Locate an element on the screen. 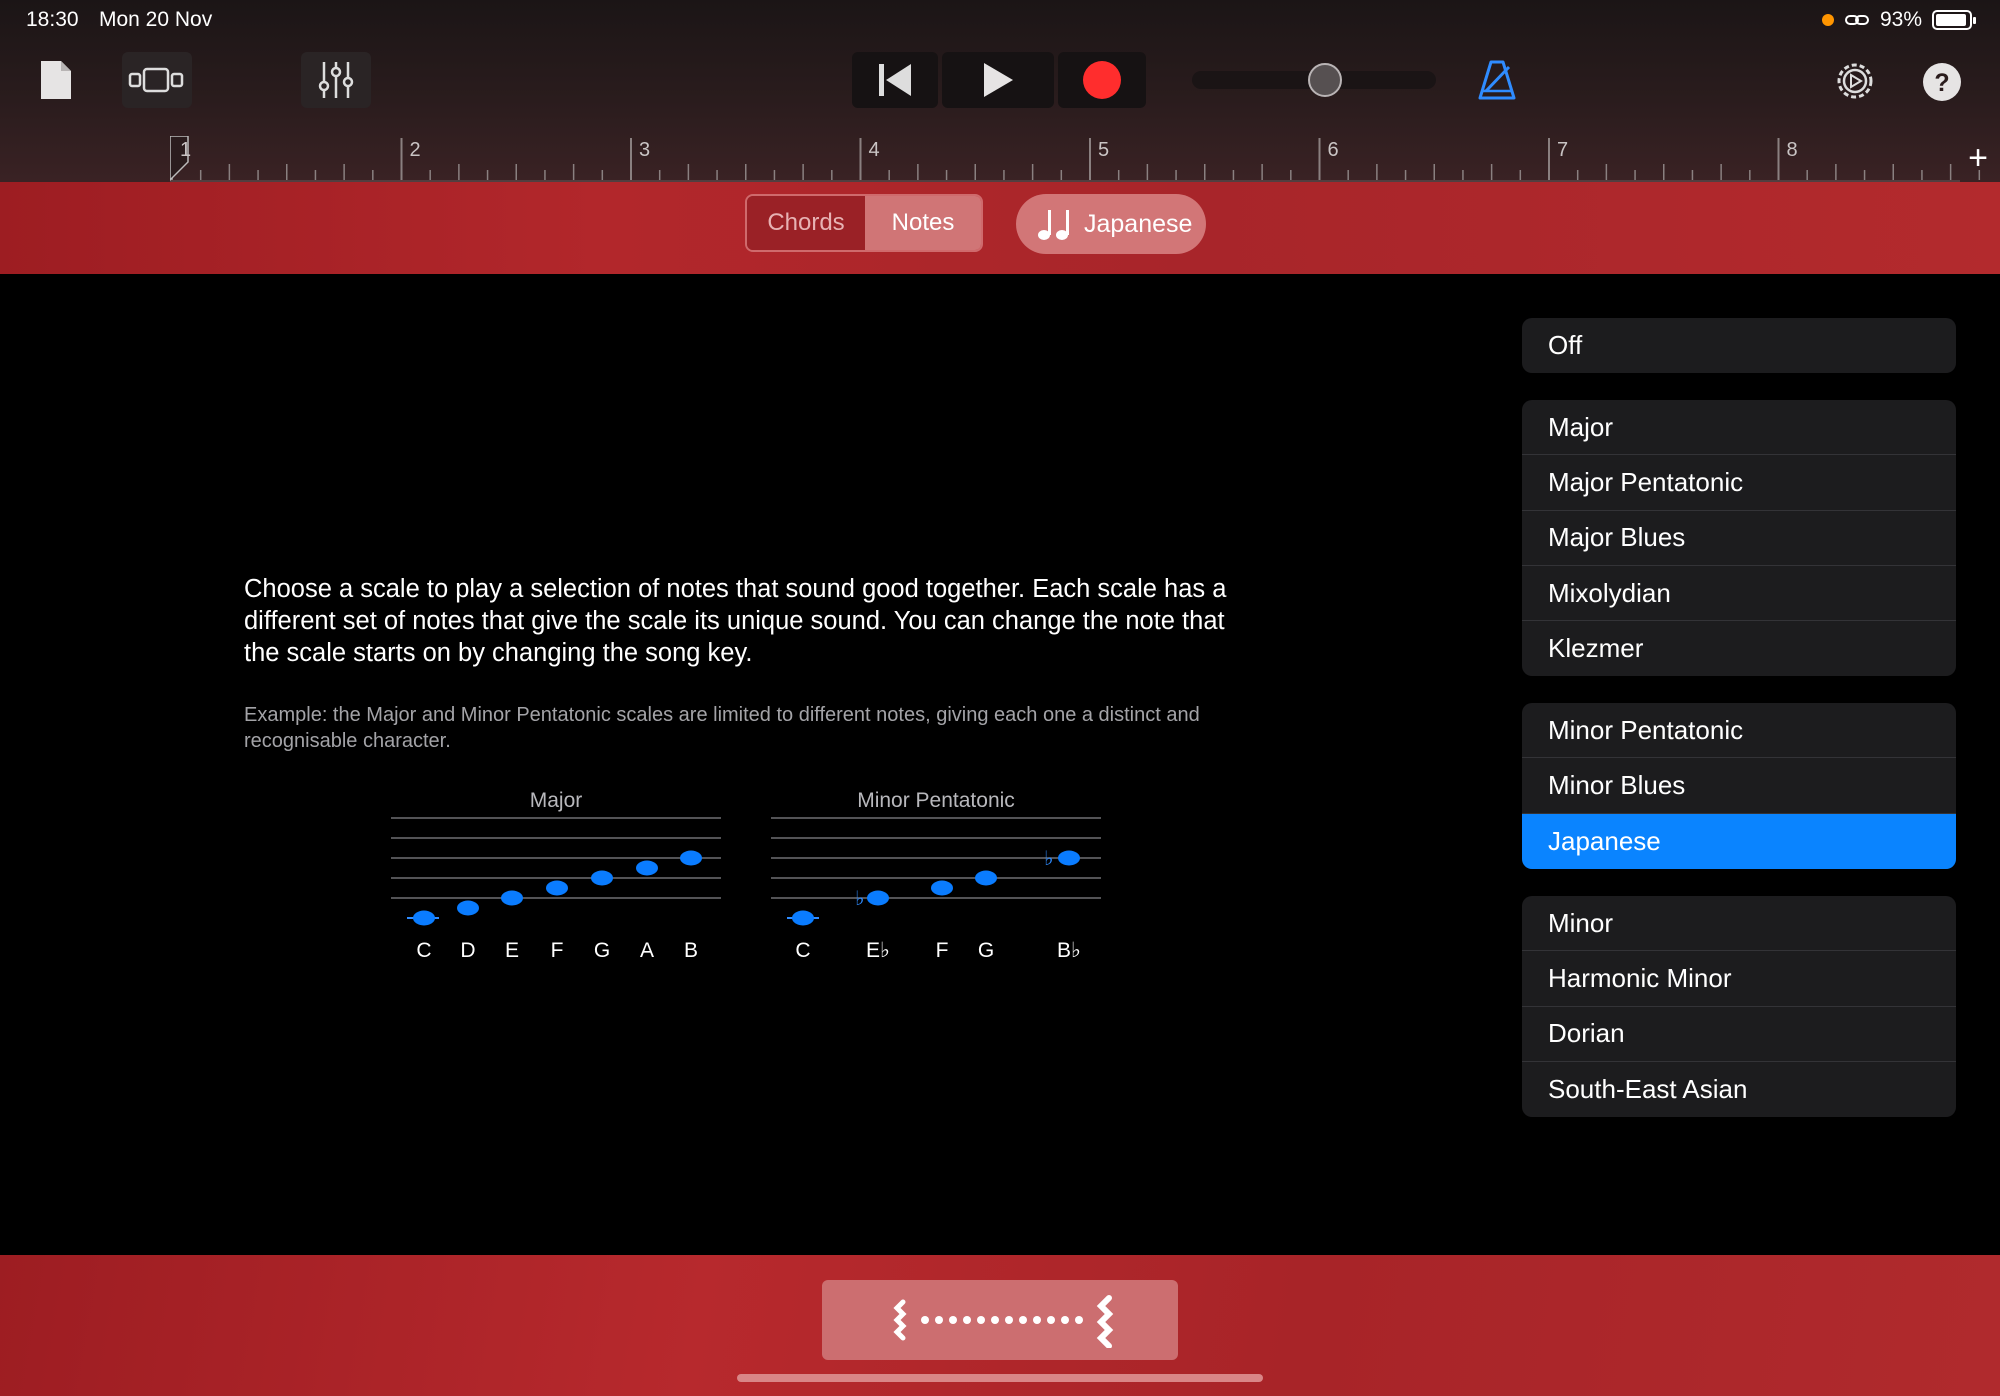 The height and width of the screenshot is (1396, 2000). ruler-bar-number: 8 is located at coordinates (1792, 150).